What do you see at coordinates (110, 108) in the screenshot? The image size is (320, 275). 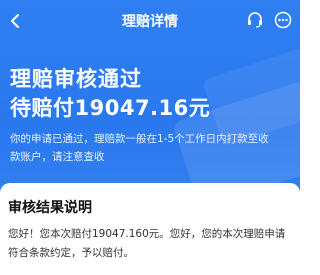 I see `pending-amount: 待赔付19047.16元` at bounding box center [110, 108].